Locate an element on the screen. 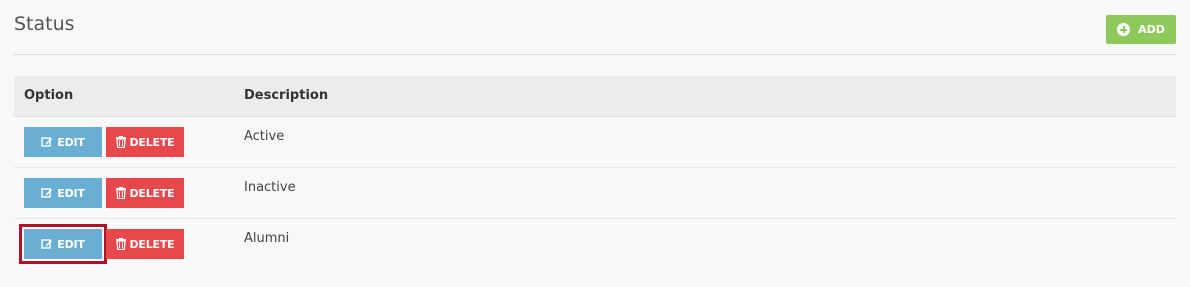 This screenshot has height=287, width=1190. page-title: Status is located at coordinates (44, 24).